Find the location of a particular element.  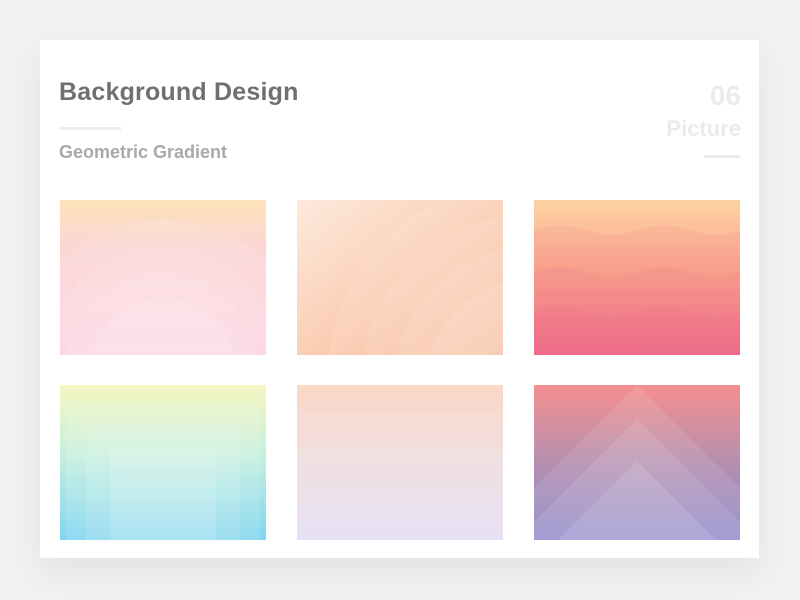

cyan-frames-graphic is located at coordinates (163, 462).